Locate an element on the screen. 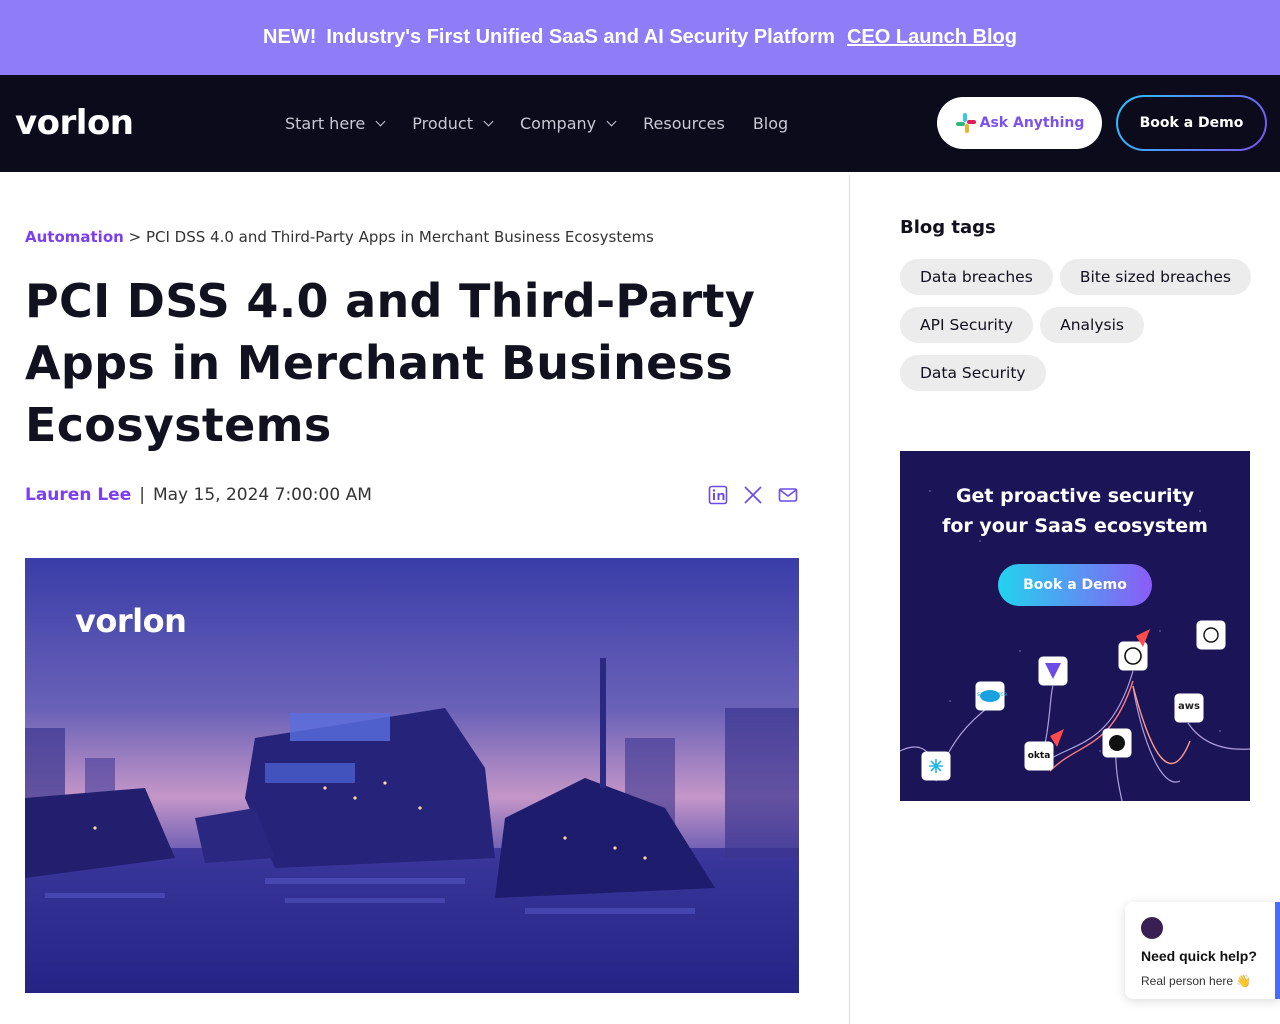 The image size is (1280, 1024). tag-data-breaches: Data breaches is located at coordinates (976, 277).